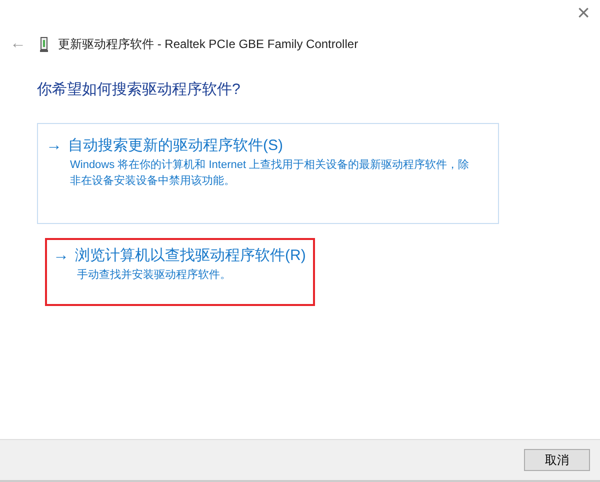  I want to click on option-description: Windows 将在你的计算机和 Internet 上查找用于相关设备的最新驱动程序软件，除非在设备安装设备中禁用该功能。, so click(269, 173).